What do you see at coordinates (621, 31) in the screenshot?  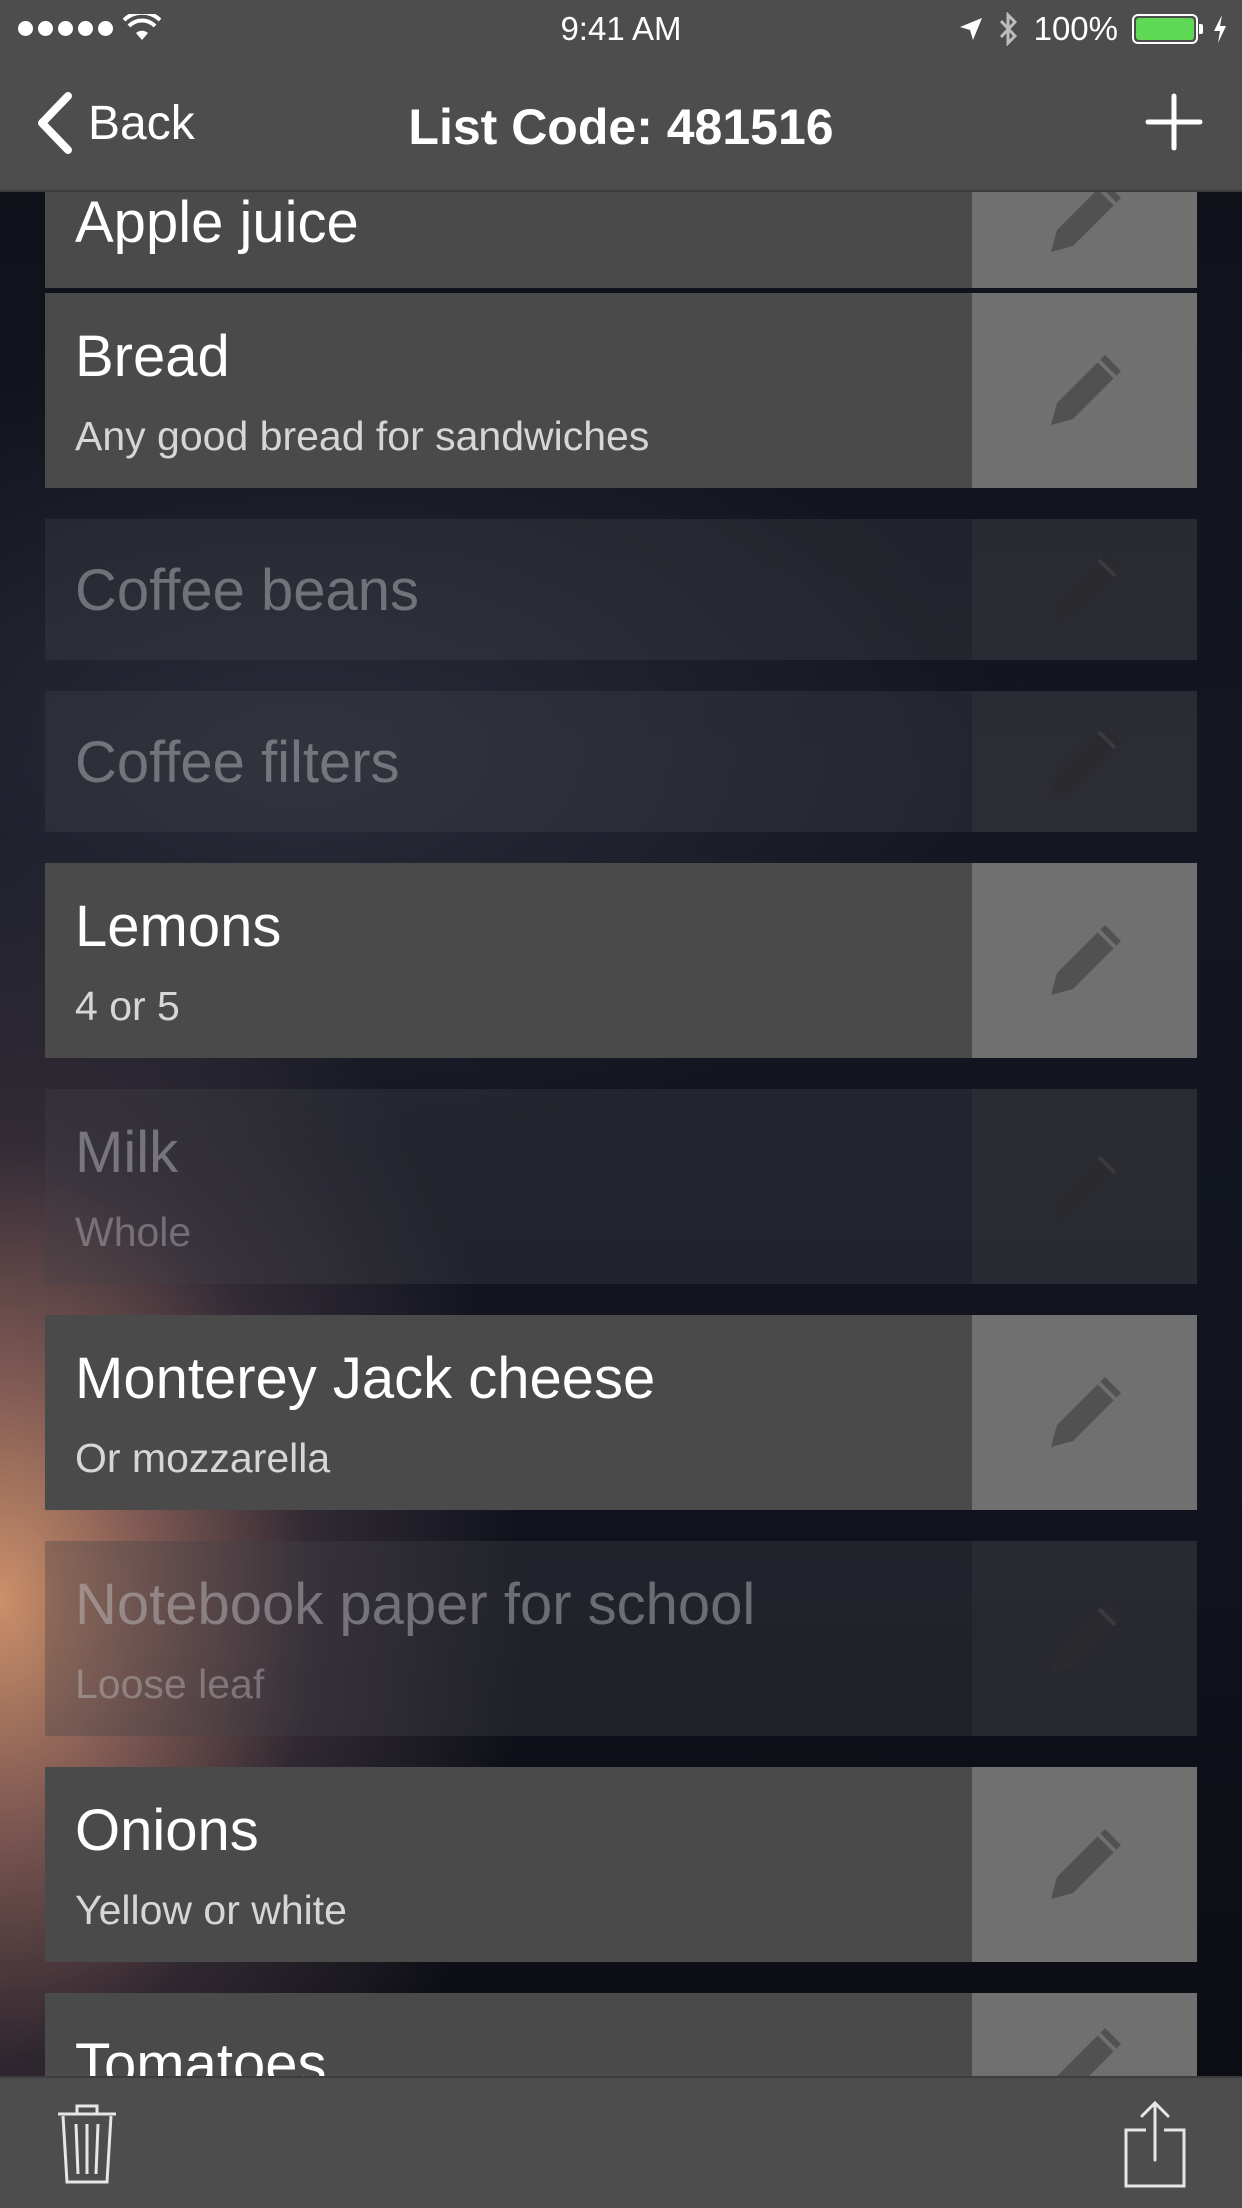 I see `status-bar: 9:41 AM 100%` at bounding box center [621, 31].